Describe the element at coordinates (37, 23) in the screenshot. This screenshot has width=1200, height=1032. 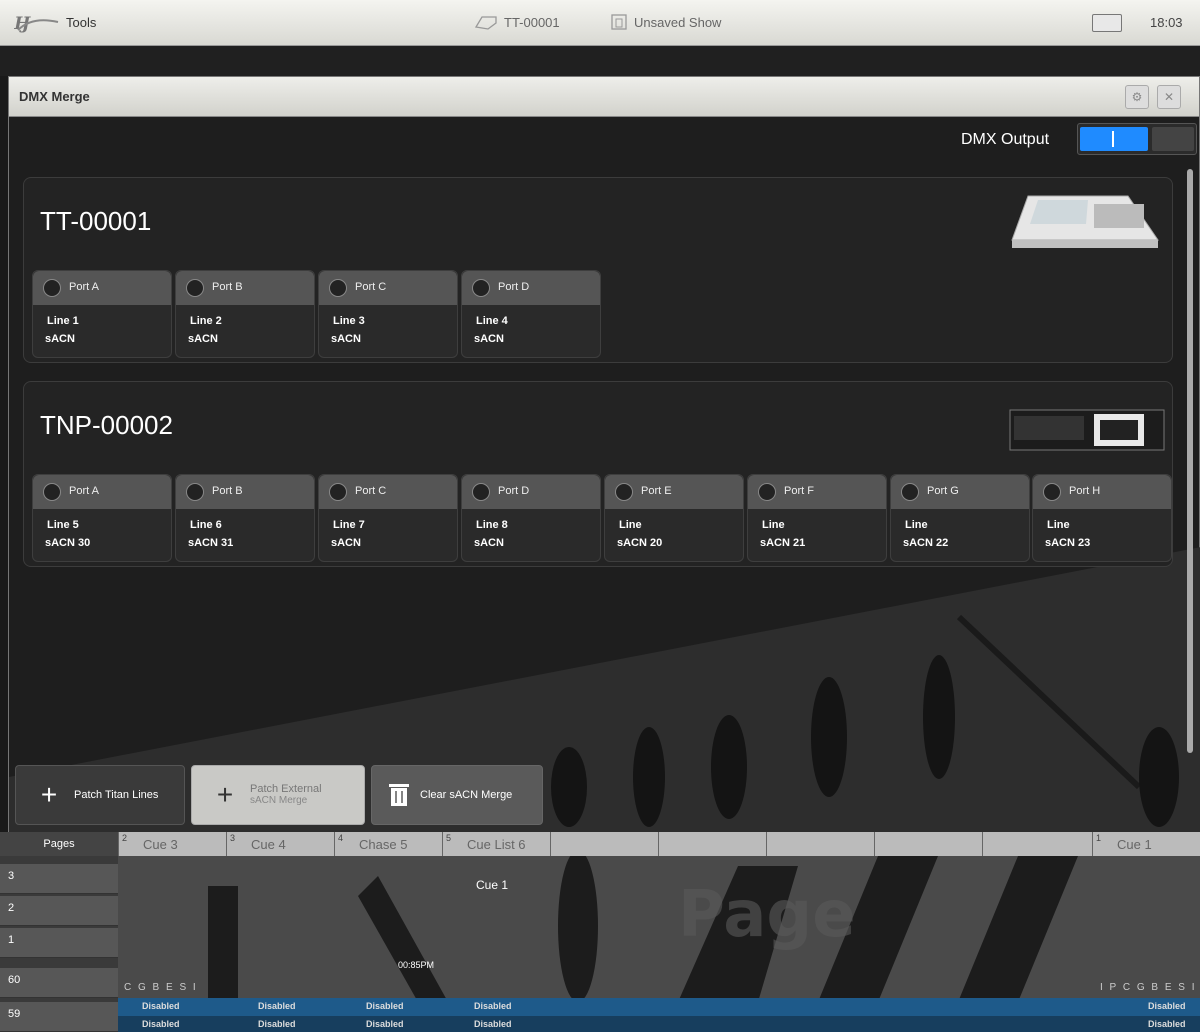
I see `avolites-logo: Ꜧ` at that location.